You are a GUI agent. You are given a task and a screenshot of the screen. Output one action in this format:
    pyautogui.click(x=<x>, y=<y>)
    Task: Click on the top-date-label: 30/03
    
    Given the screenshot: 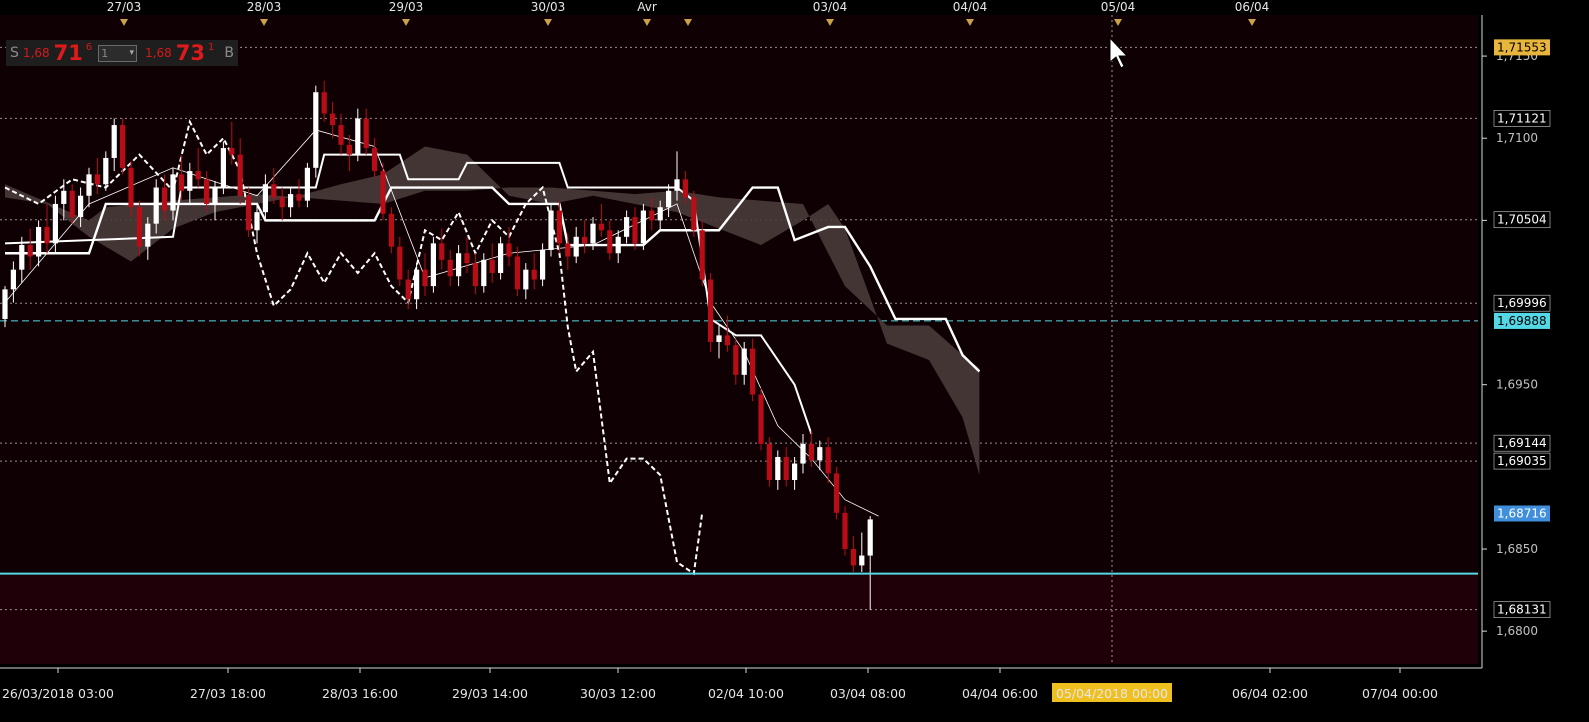 What is the action you would take?
    pyautogui.click(x=548, y=7)
    